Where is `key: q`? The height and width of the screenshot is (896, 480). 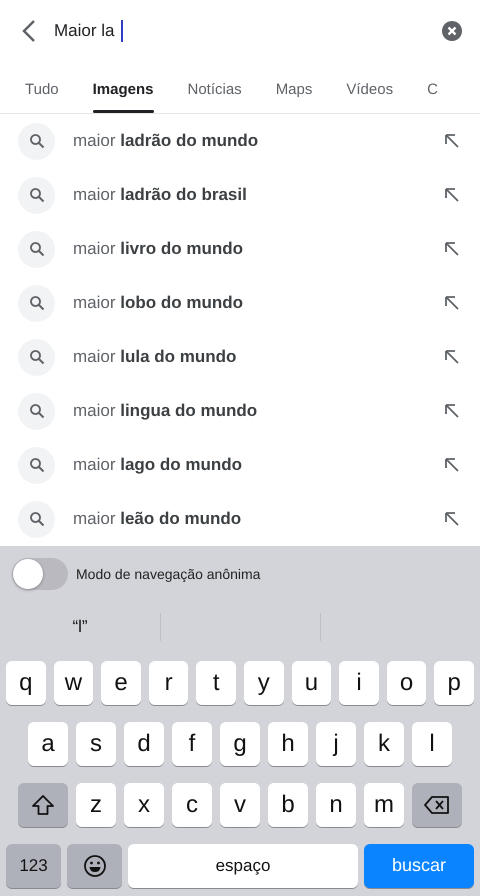
key: q is located at coordinates (26, 682).